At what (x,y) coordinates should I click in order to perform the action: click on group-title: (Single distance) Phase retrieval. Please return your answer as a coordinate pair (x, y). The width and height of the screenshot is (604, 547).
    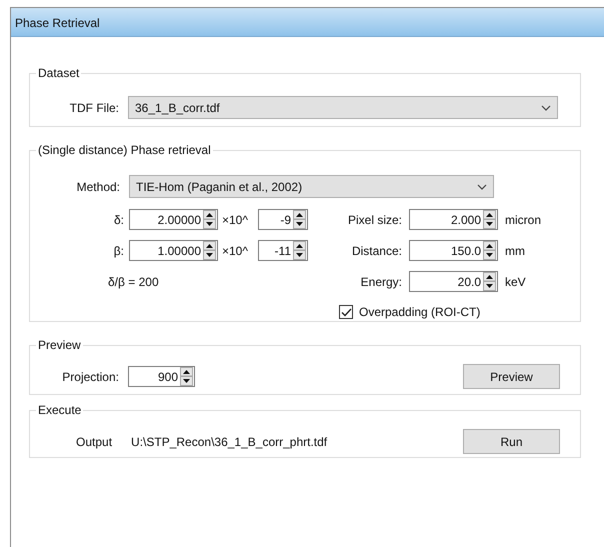
    Looking at the image, I should click on (124, 150).